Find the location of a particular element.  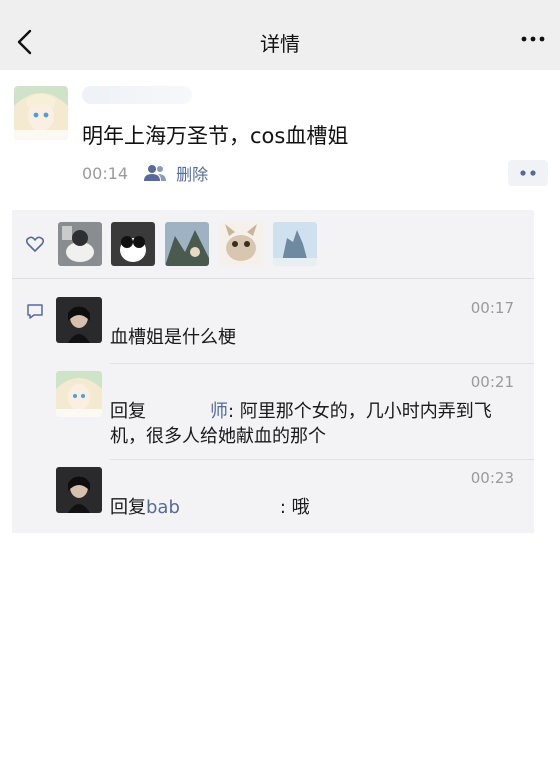

post-text: 明年上海万圣节，cos血槽姐 is located at coordinates (215, 136).